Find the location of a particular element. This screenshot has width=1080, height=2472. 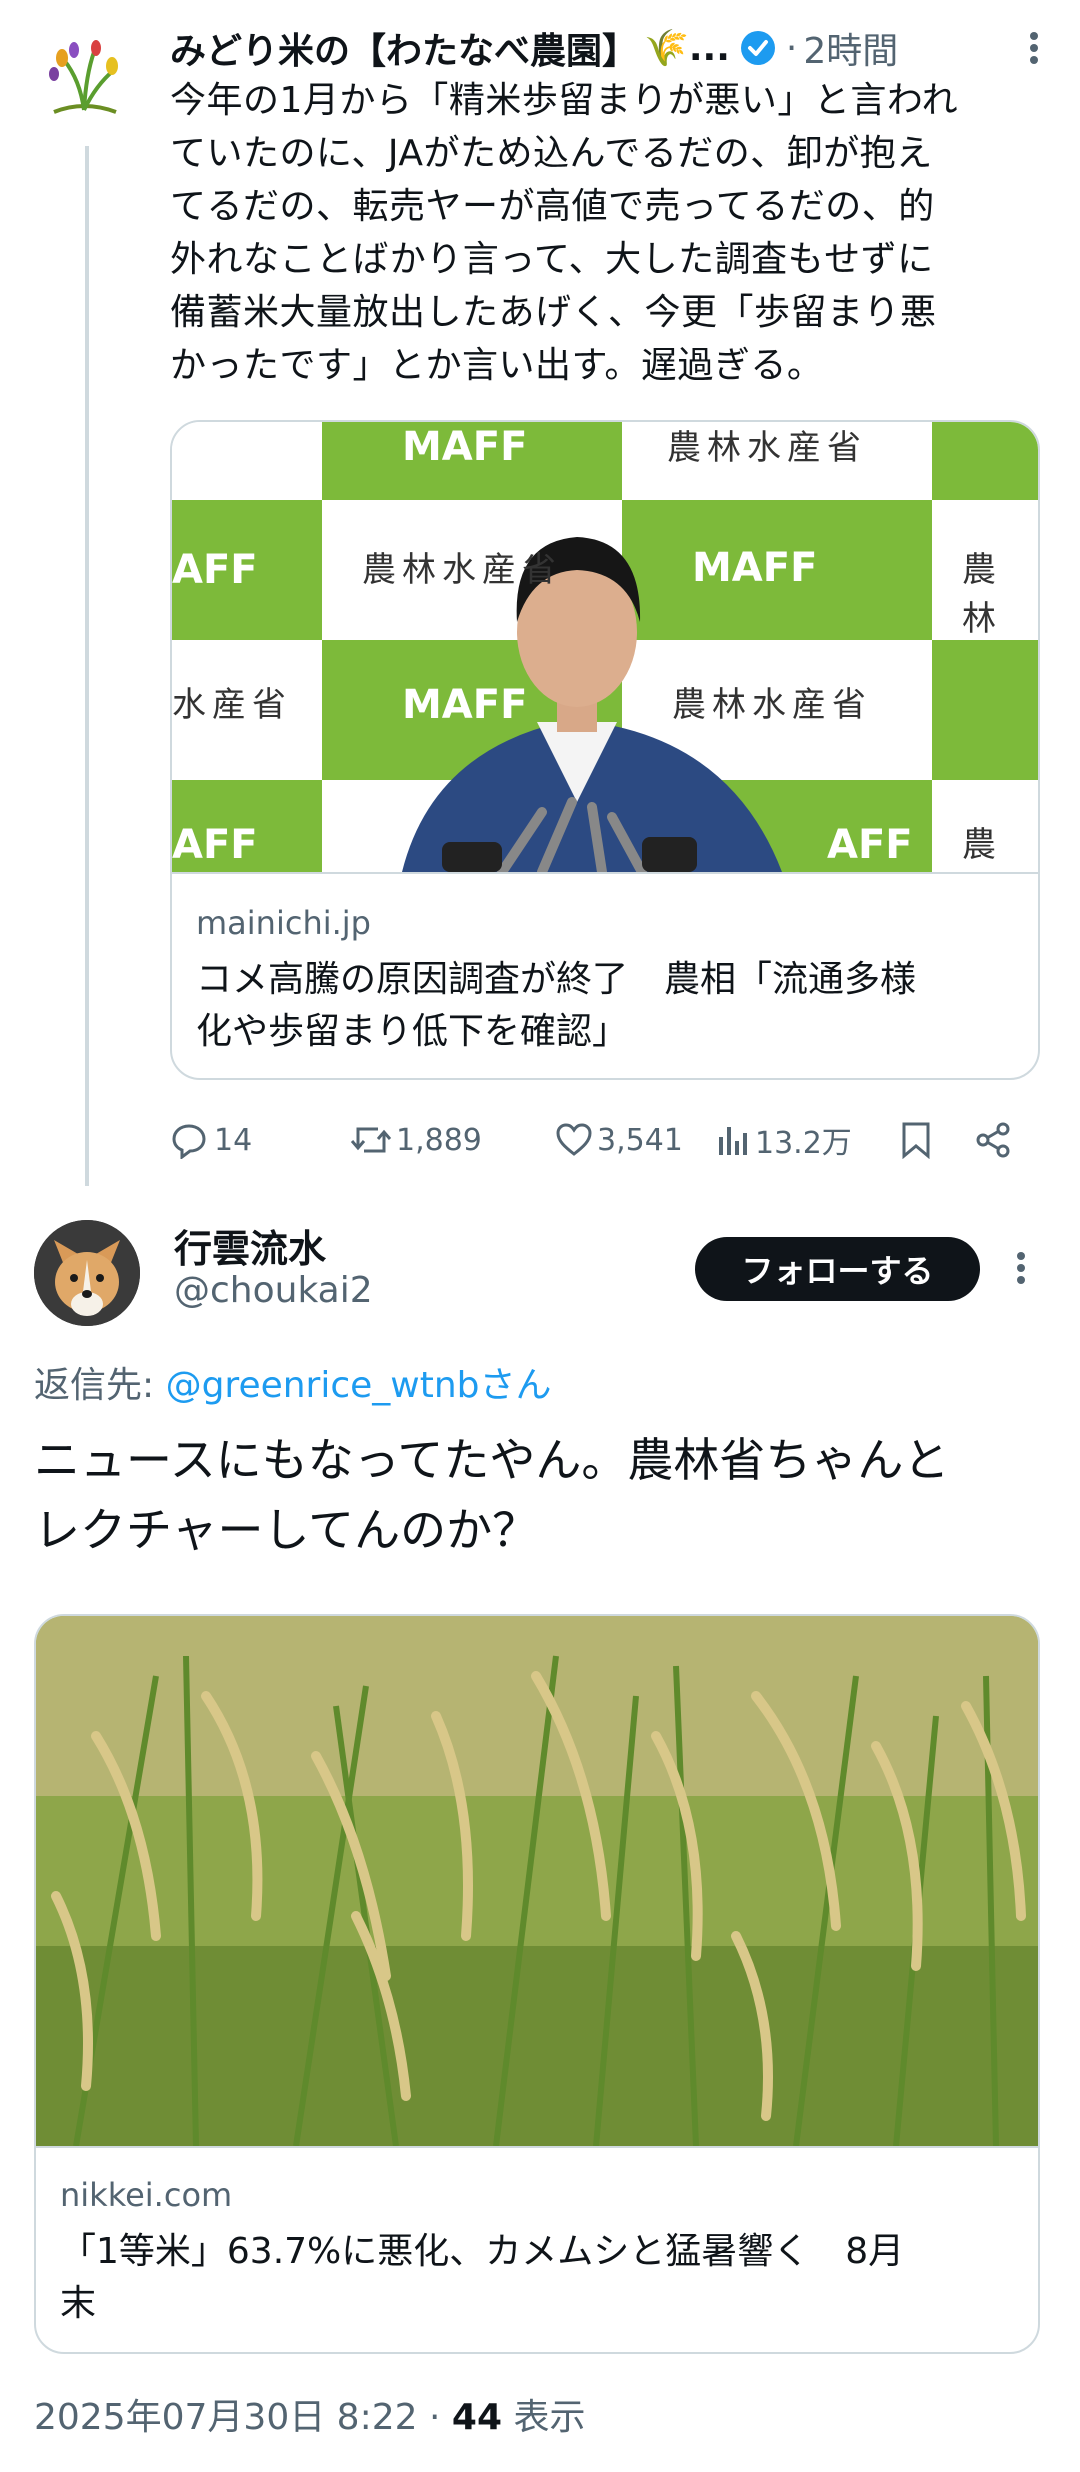

tweet2-date: 2025年07月30日 8:22 is located at coordinates (226, 2417).